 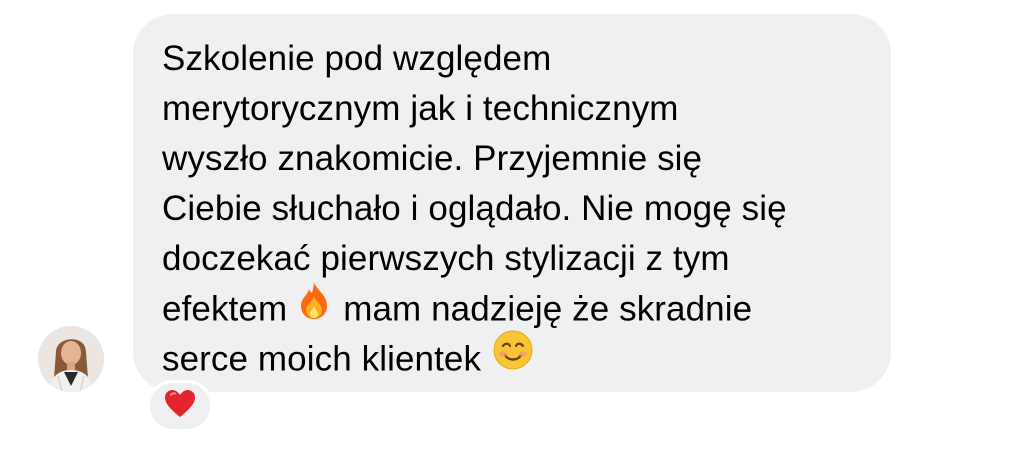 I want to click on heart-icon, so click(x=180, y=406).